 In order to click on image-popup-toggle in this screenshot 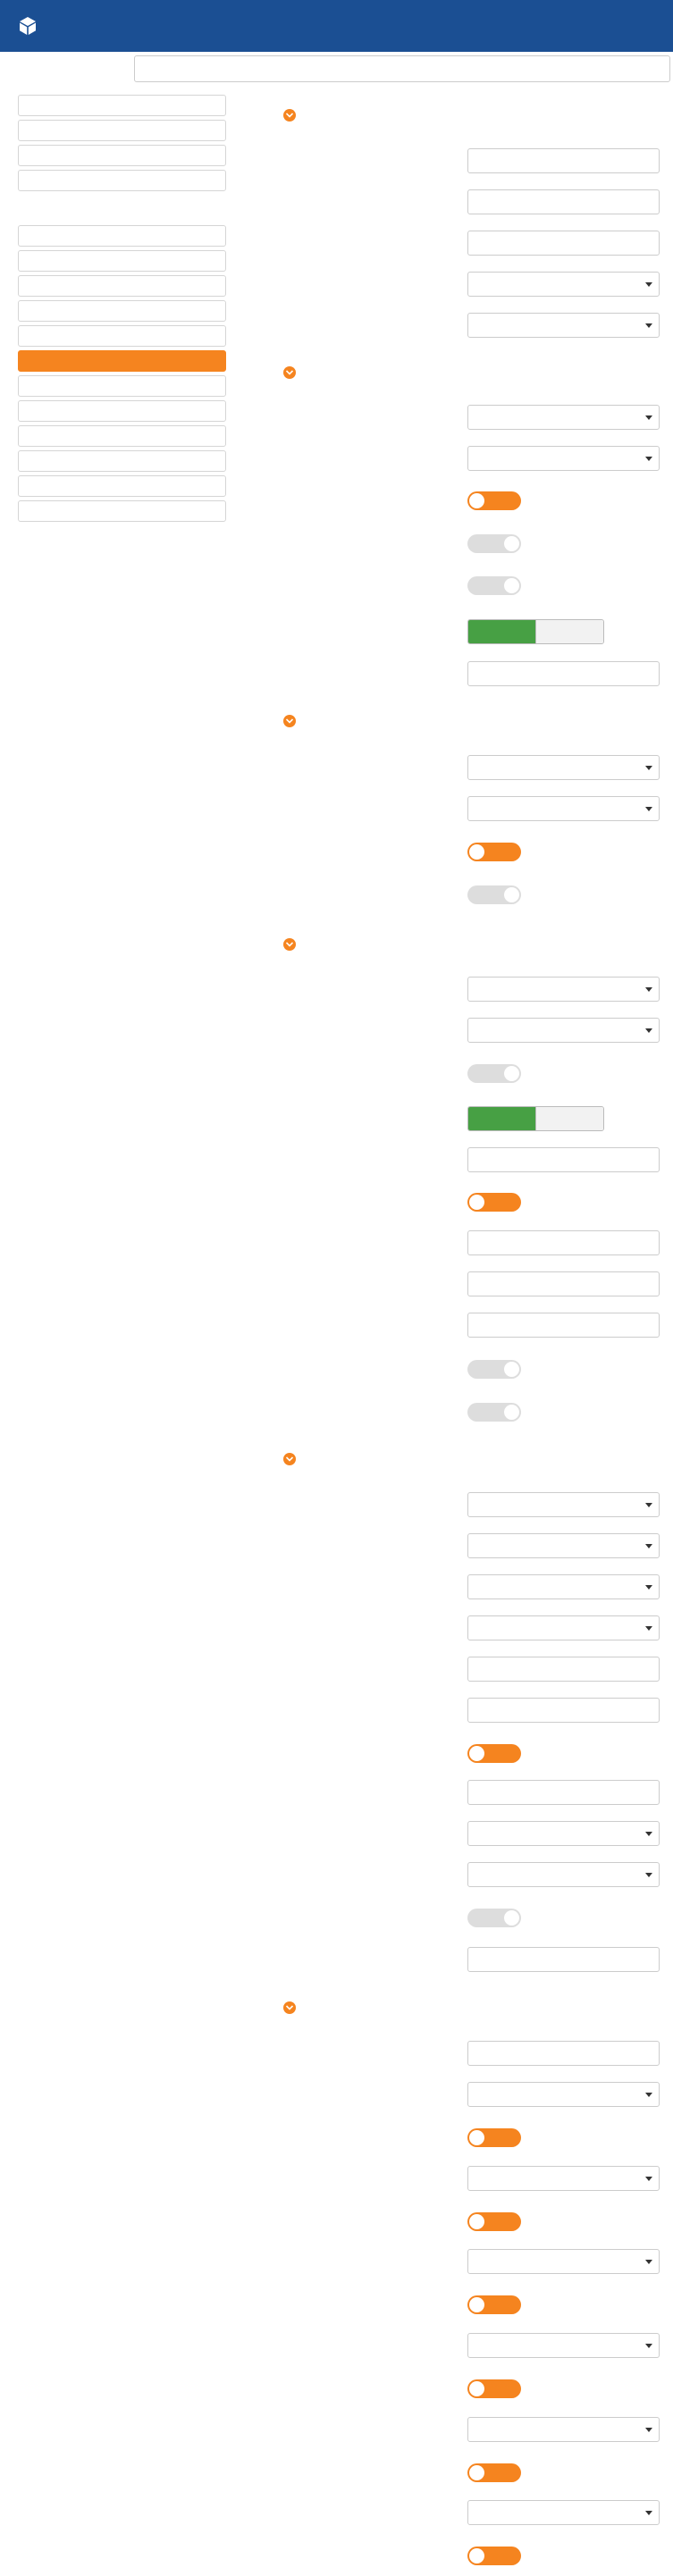, I will do `click(494, 894)`.